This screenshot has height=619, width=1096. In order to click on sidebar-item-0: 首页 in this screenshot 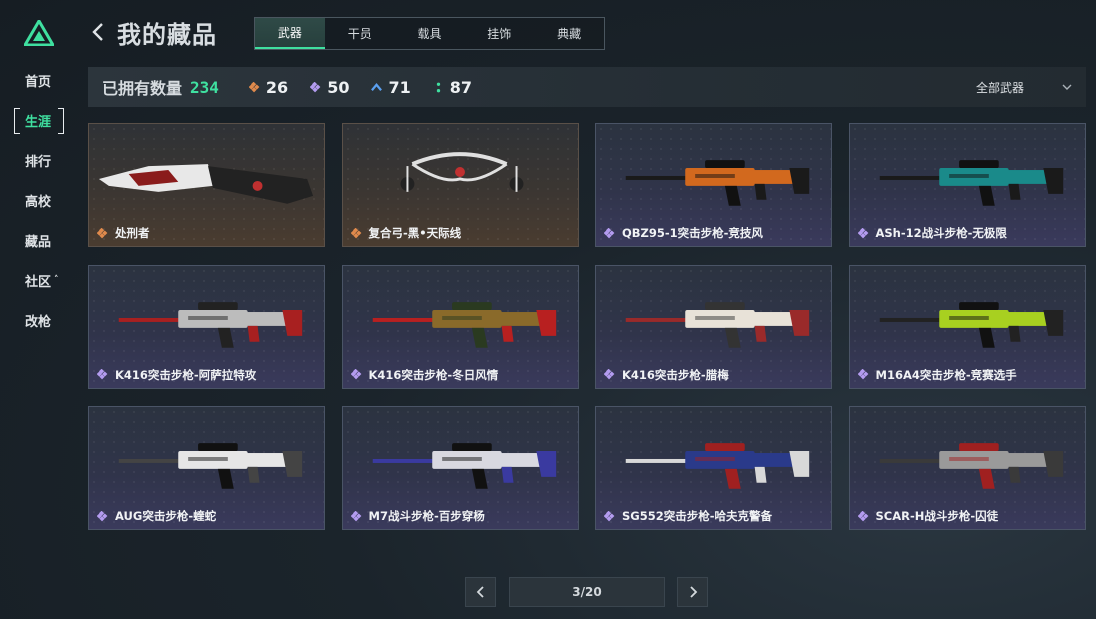, I will do `click(39, 80)`.